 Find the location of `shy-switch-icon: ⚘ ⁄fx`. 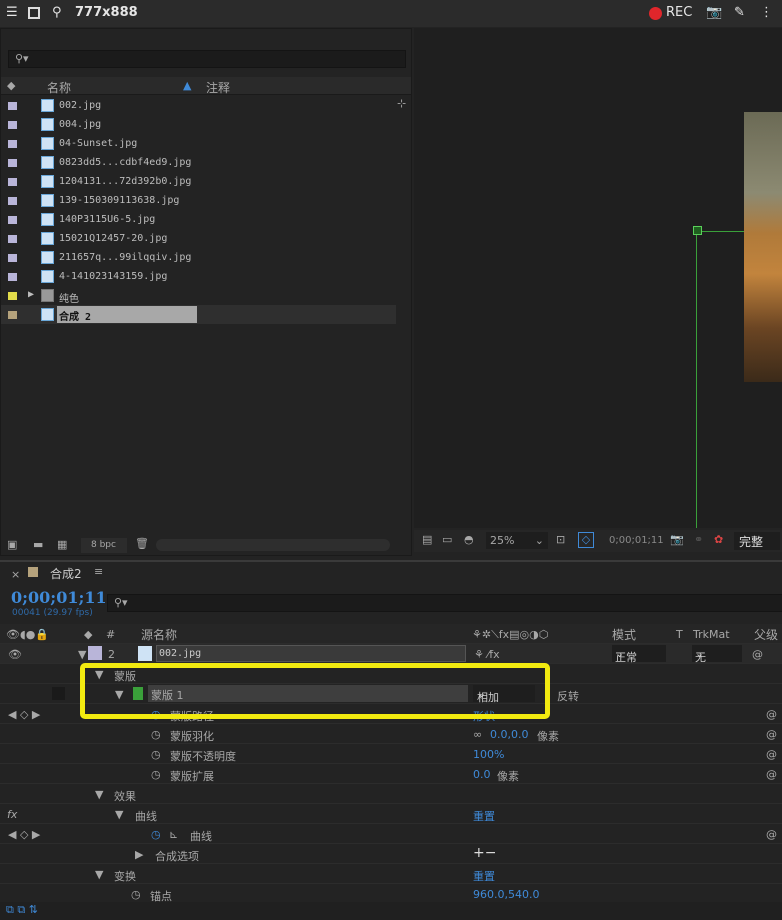

shy-switch-icon: ⚘ ⁄fx is located at coordinates (487, 654).